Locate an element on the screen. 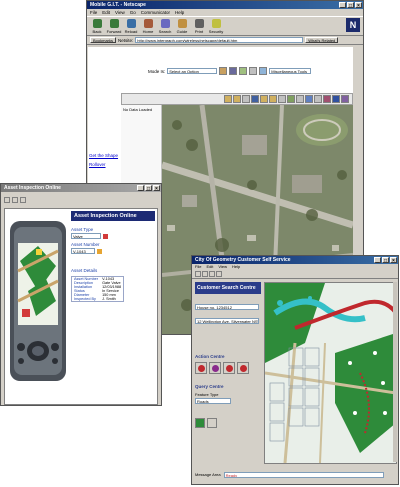 Image resolution: width=400 pixels, height=487 pixels. pda-titlebar: Asset Inspection Online _ □ × is located at coordinates (81, 188).